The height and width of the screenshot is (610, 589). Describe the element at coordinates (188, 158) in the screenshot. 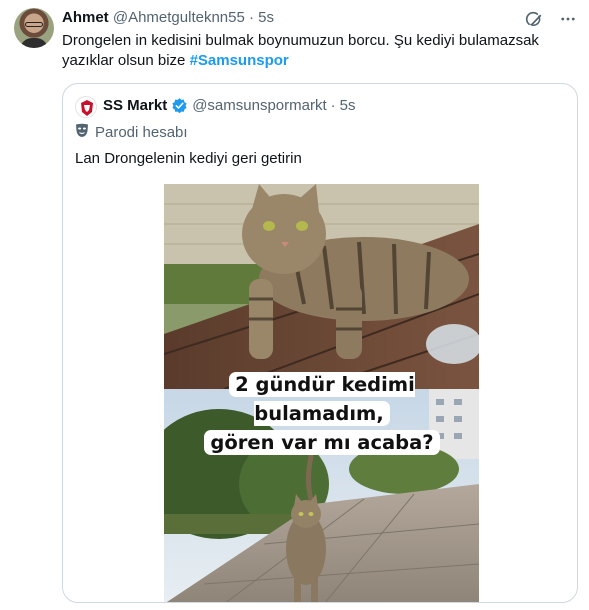

I see `quote-text: Lan Drongelenin kediyi geri getirin` at that location.